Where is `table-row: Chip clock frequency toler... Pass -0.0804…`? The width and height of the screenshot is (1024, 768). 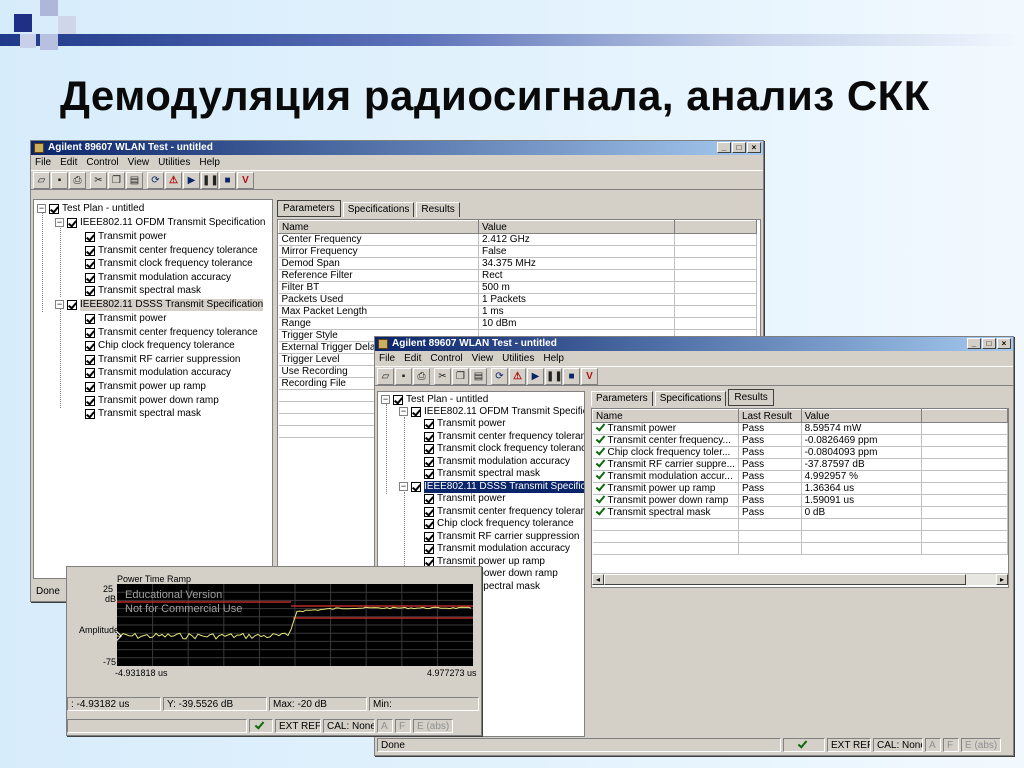 table-row: Chip clock frequency toler... Pass -0.0804… is located at coordinates (800, 452).